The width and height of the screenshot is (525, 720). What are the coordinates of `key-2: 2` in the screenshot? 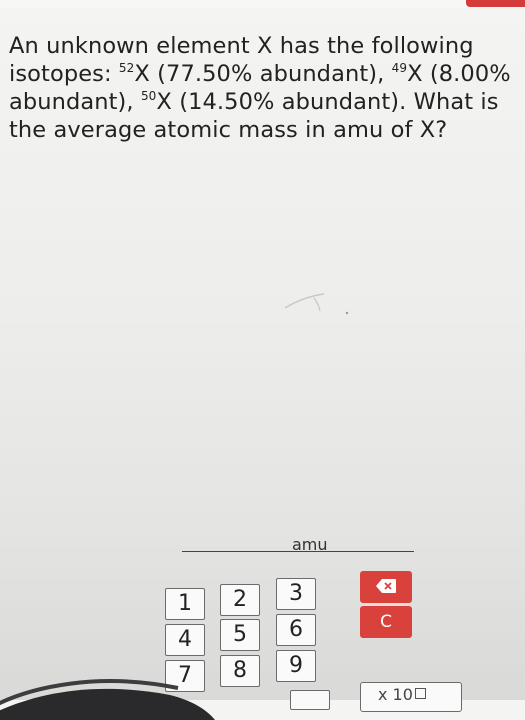 It's located at (240, 600).